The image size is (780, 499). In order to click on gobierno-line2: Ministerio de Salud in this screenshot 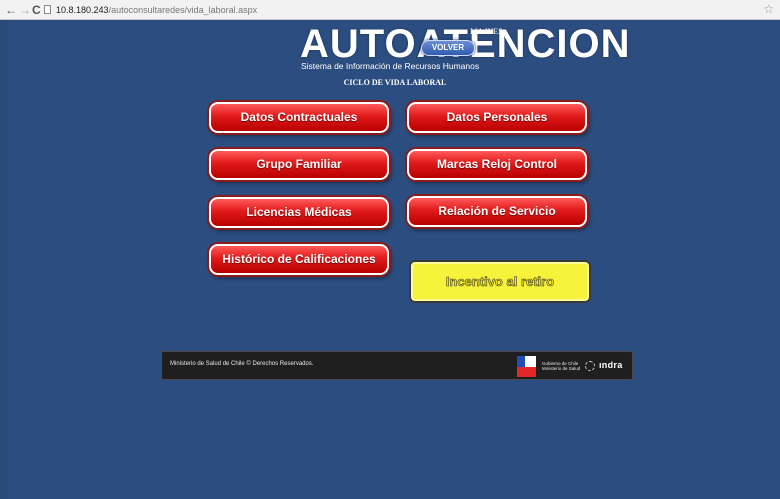, I will do `click(561, 368)`.